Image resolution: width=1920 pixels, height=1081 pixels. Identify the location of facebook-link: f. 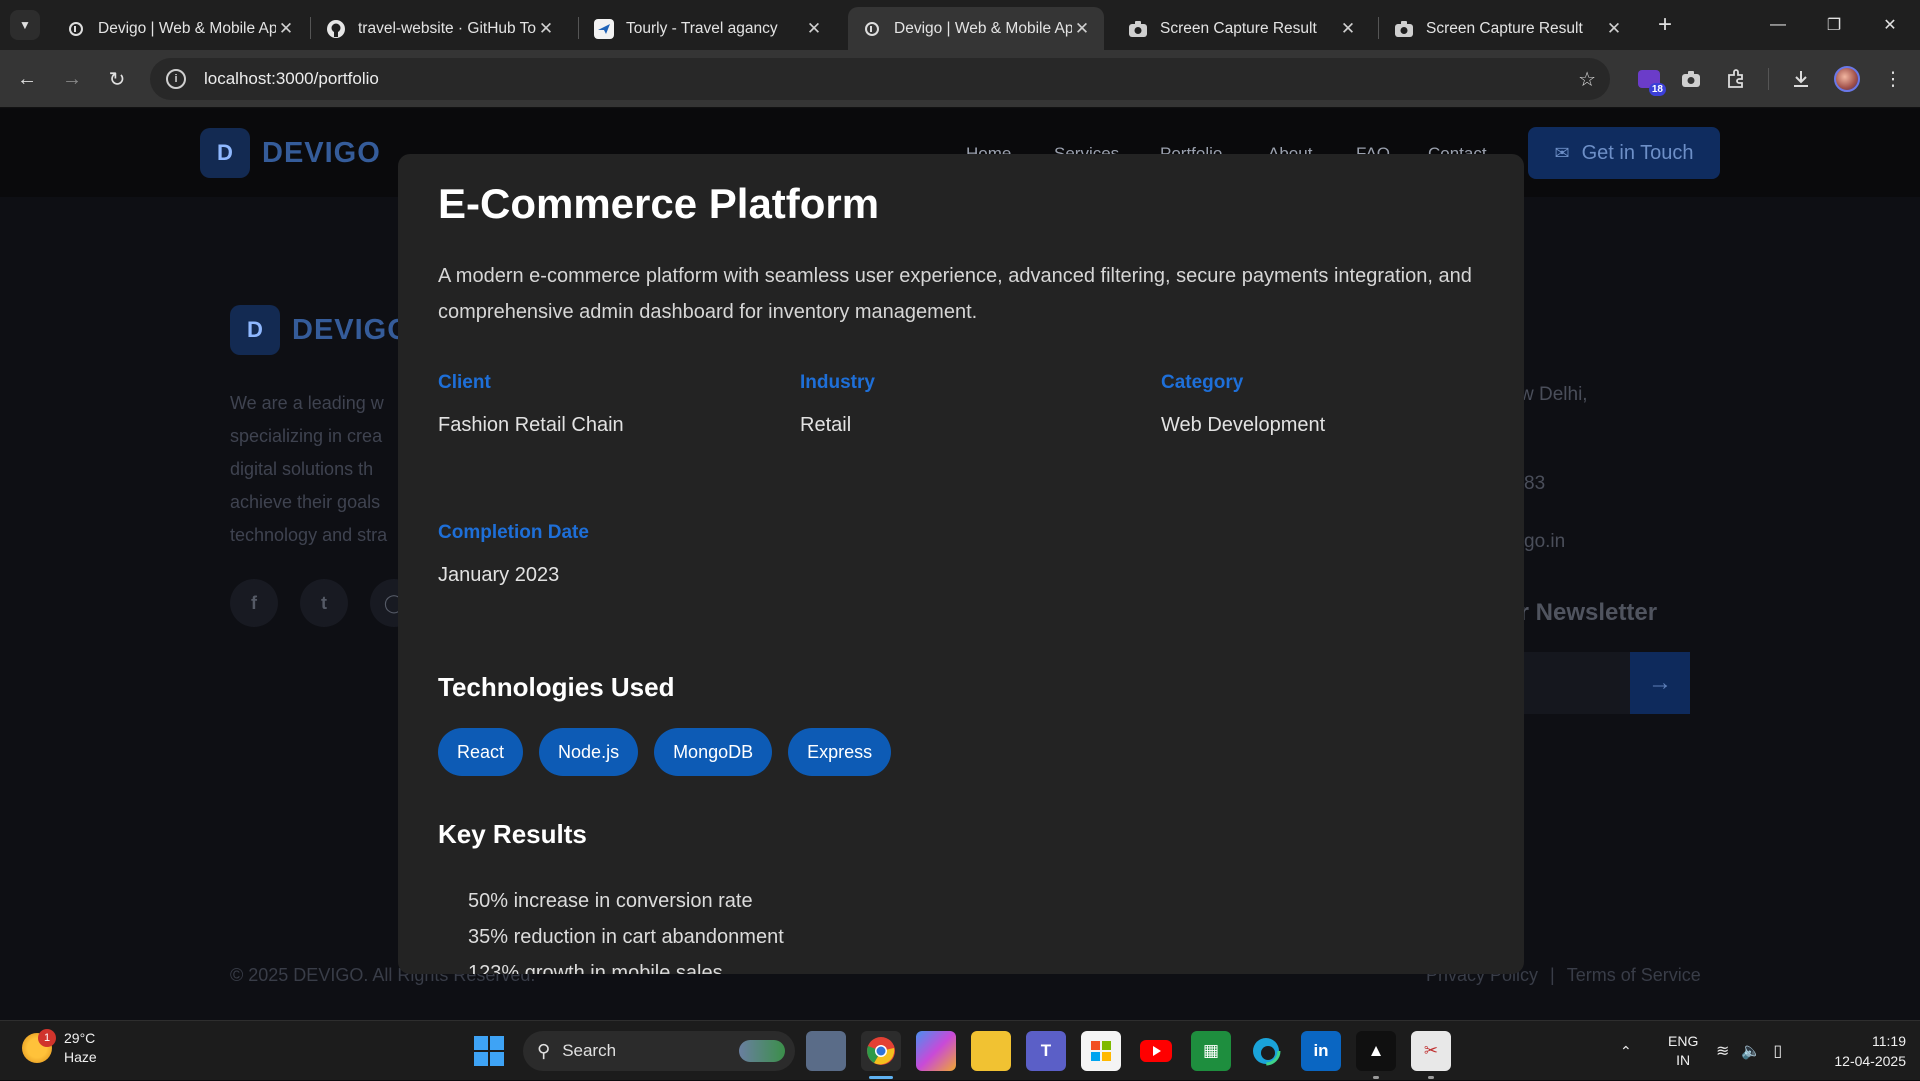
(254, 603).